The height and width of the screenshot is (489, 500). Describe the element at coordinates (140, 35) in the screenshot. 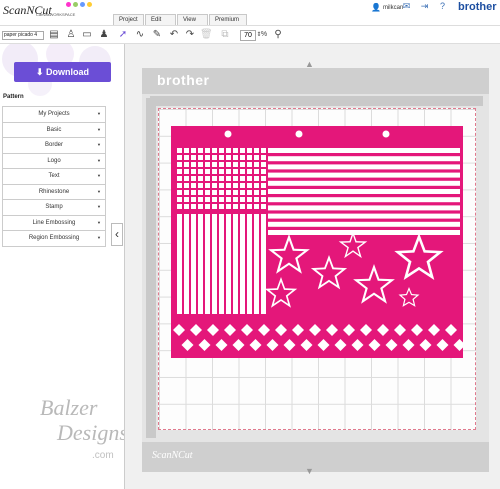

I see `line-tool-icon: ∿` at that location.